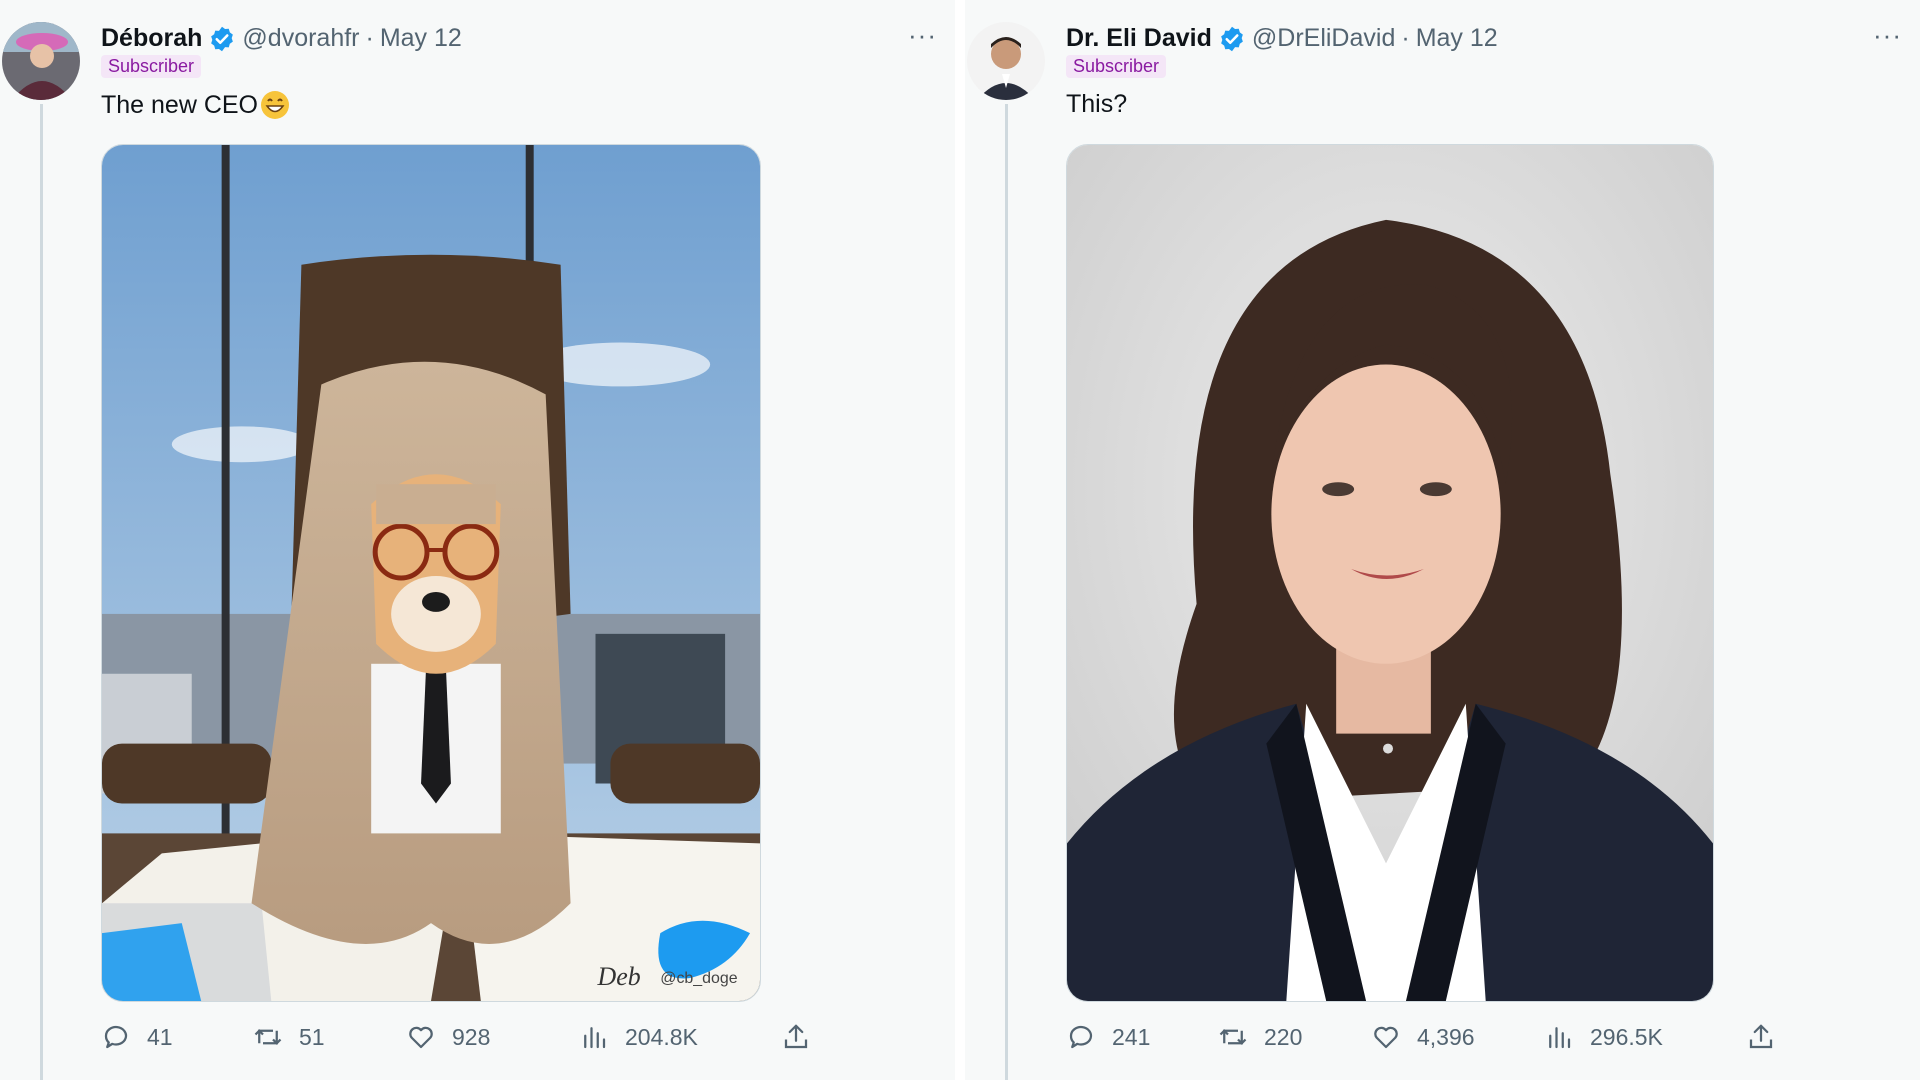 The image size is (1920, 1080). What do you see at coordinates (448, 1037) in the screenshot?
I see `like-button: 928` at bounding box center [448, 1037].